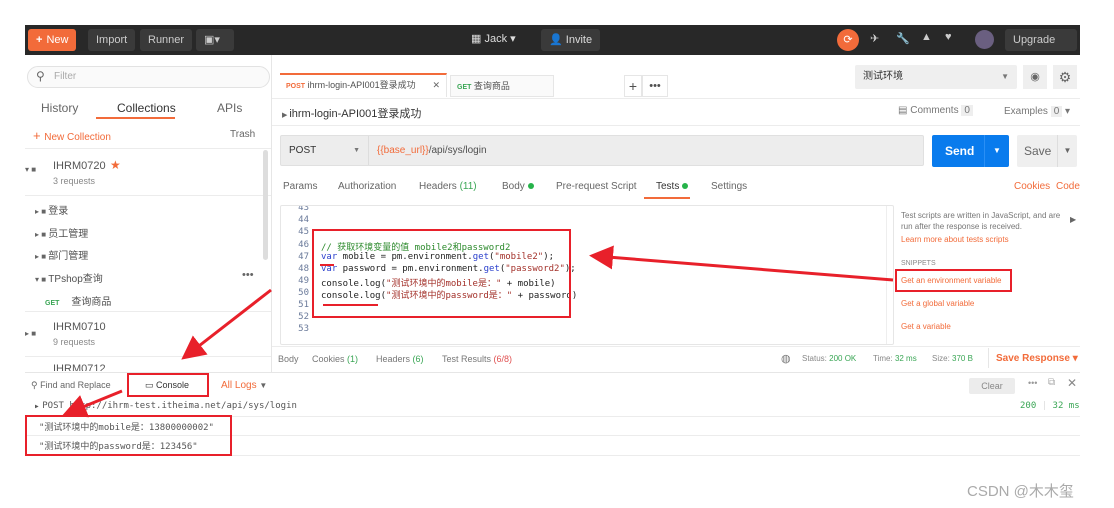 The width and height of the screenshot is (1114, 508). Describe the element at coordinates (168, 385) in the screenshot. I see `annotation-box-console` at that location.